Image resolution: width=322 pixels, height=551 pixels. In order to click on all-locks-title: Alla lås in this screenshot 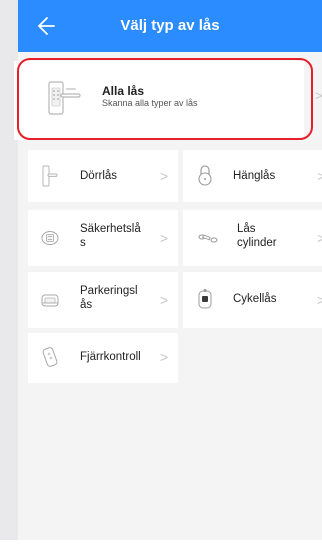, I will do `click(123, 91)`.